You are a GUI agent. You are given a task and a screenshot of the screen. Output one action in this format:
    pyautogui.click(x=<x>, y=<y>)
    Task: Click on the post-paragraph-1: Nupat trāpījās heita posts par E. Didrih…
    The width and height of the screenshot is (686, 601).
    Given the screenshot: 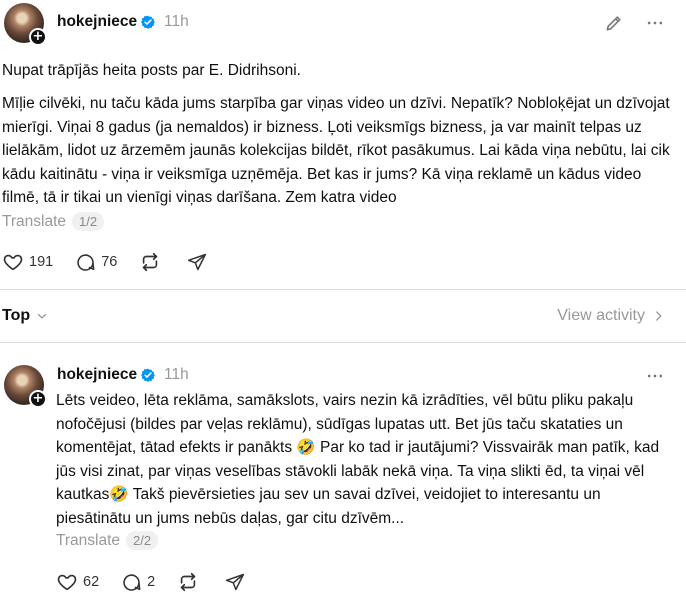 What is the action you would take?
    pyautogui.click(x=151, y=70)
    